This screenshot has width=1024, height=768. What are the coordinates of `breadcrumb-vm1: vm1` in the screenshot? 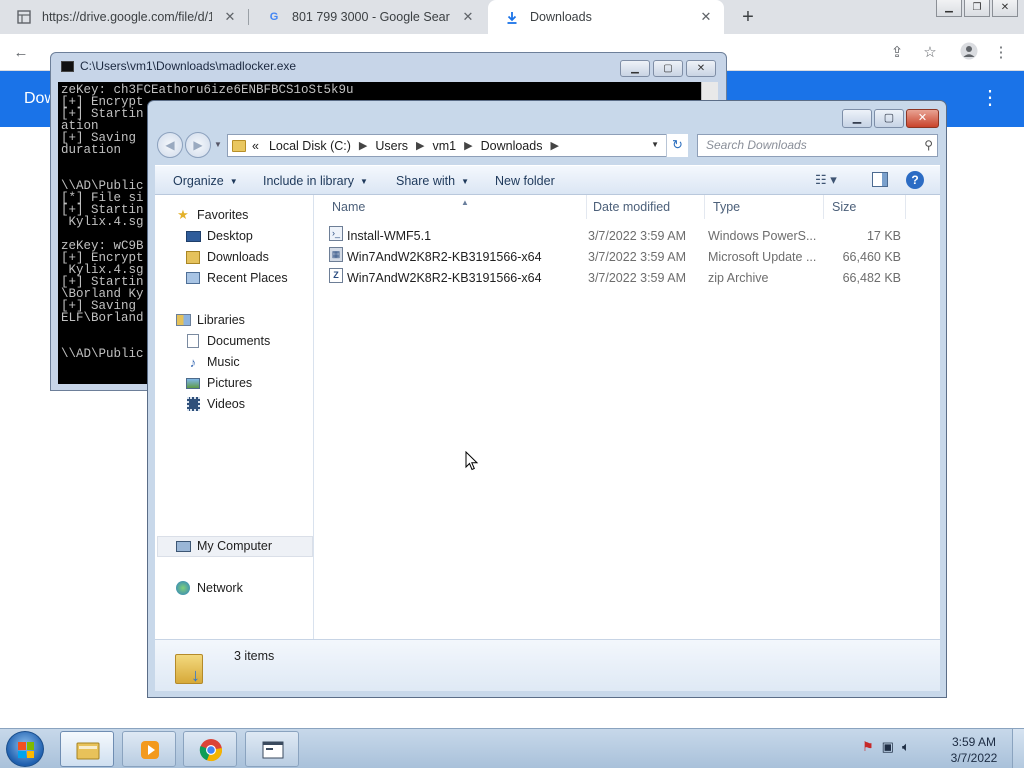 It's located at (445, 146).